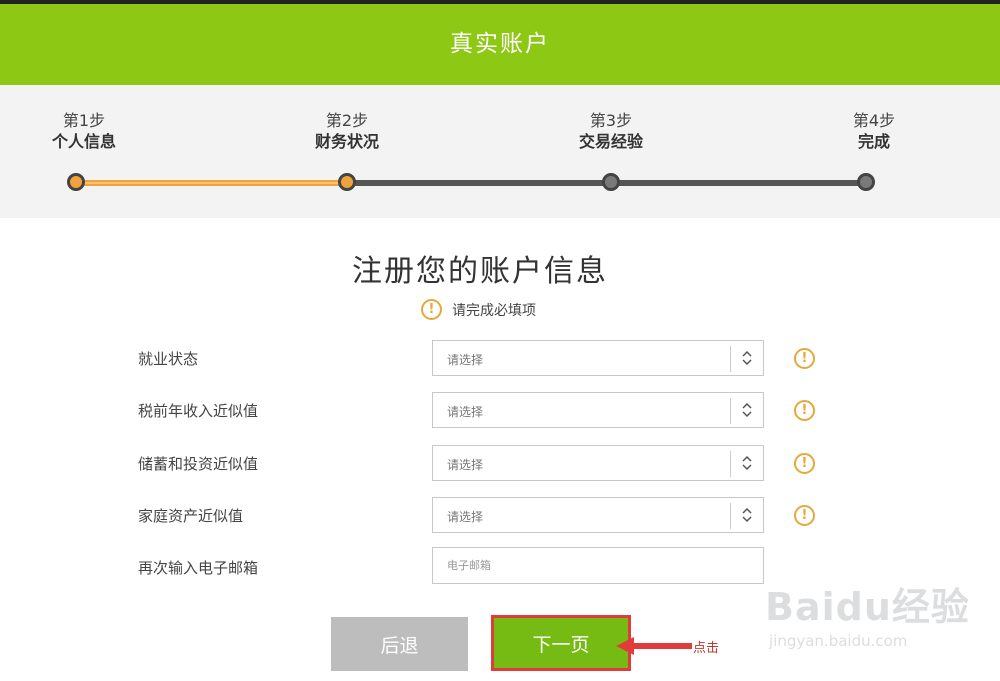  What do you see at coordinates (598, 565) in the screenshot?
I see `confirm-email-input` at bounding box center [598, 565].